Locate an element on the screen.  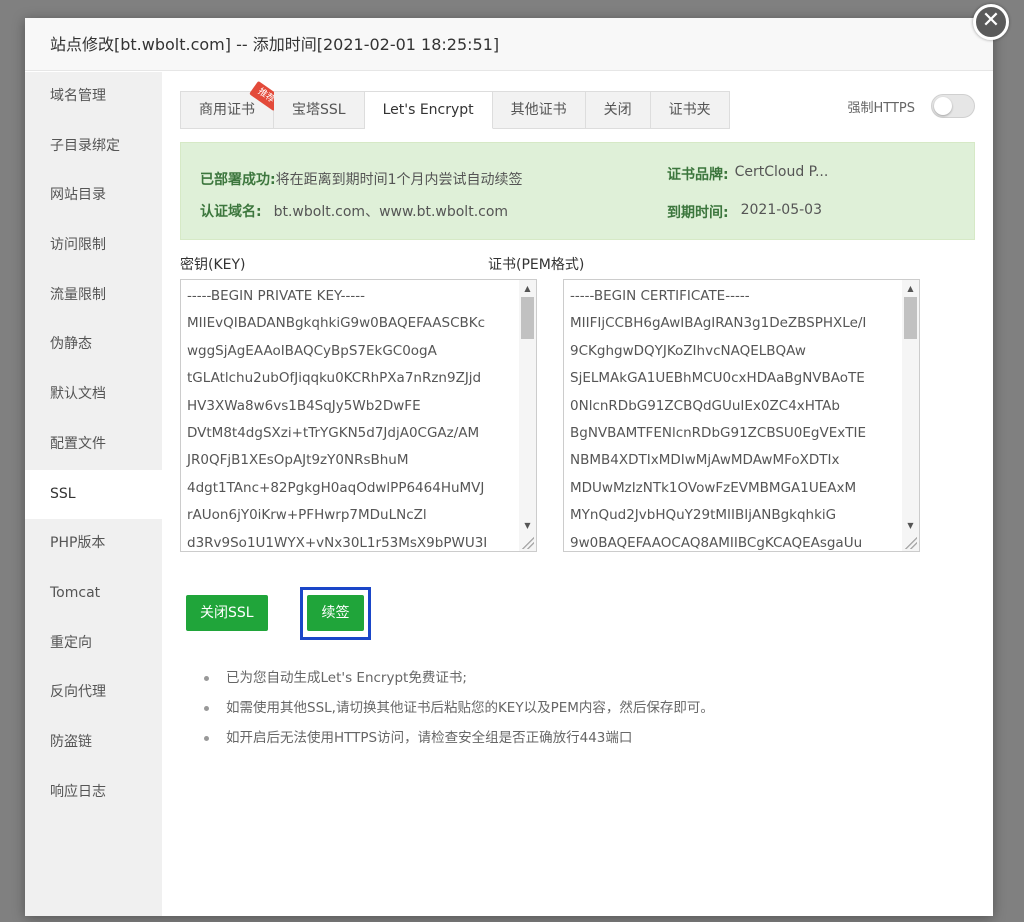
key-scrollbar: ▲ ▼ is located at coordinates (527, 415).